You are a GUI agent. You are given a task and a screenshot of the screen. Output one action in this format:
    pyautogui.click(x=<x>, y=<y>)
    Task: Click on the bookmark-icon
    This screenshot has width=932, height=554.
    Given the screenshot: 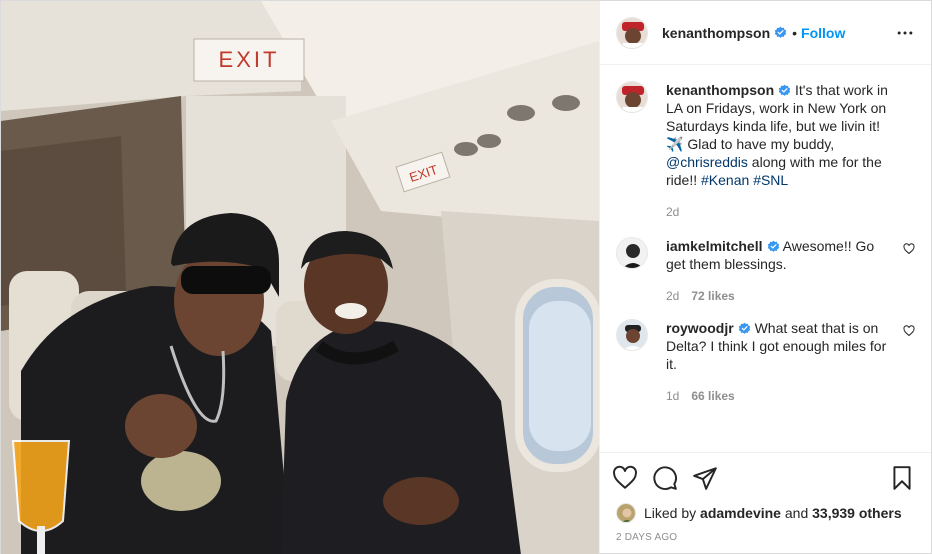 What is the action you would take?
    pyautogui.click(x=902, y=478)
    